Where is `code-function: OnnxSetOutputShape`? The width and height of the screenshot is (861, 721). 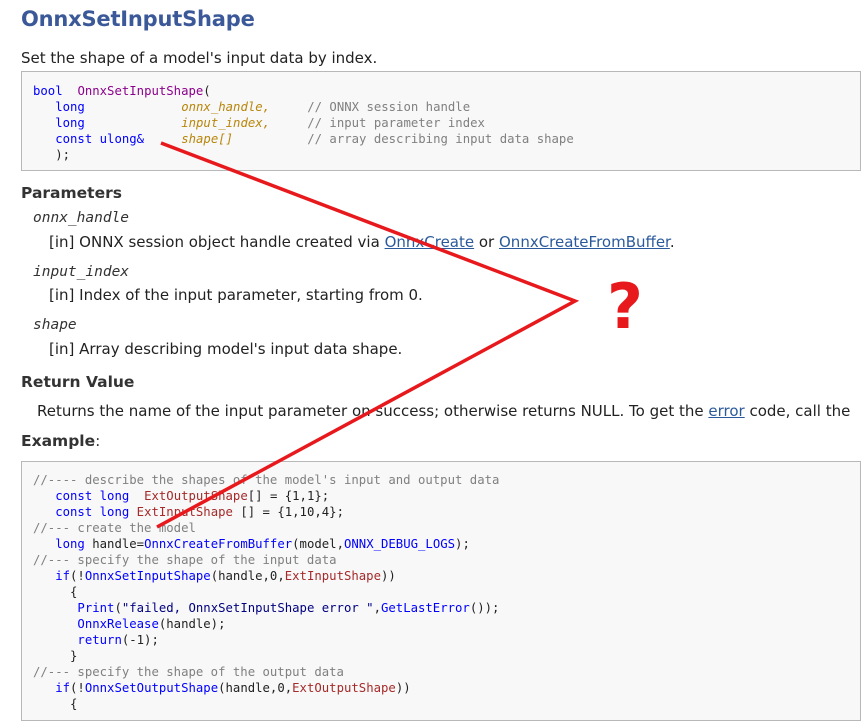
code-function: OnnxSetOutputShape is located at coordinates (151, 688).